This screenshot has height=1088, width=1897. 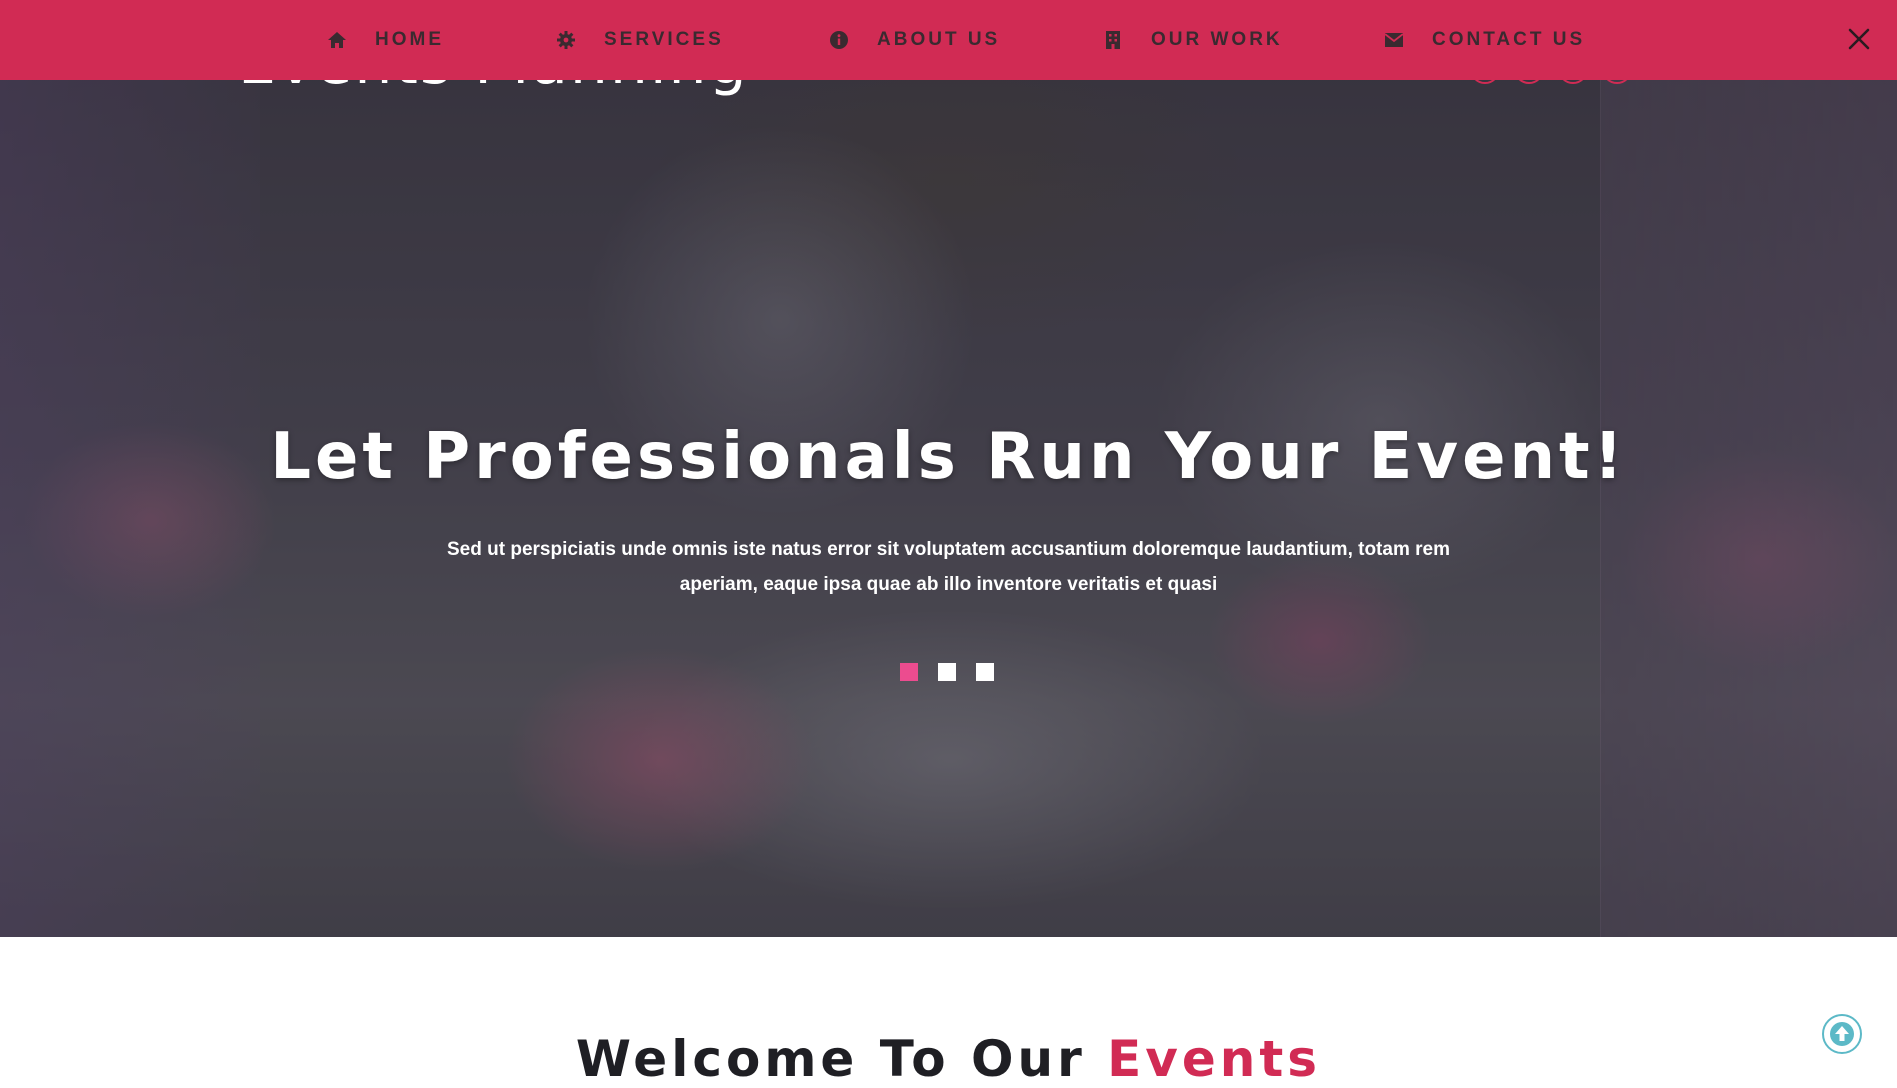 I want to click on close-menu-button, so click(x=1859, y=39).